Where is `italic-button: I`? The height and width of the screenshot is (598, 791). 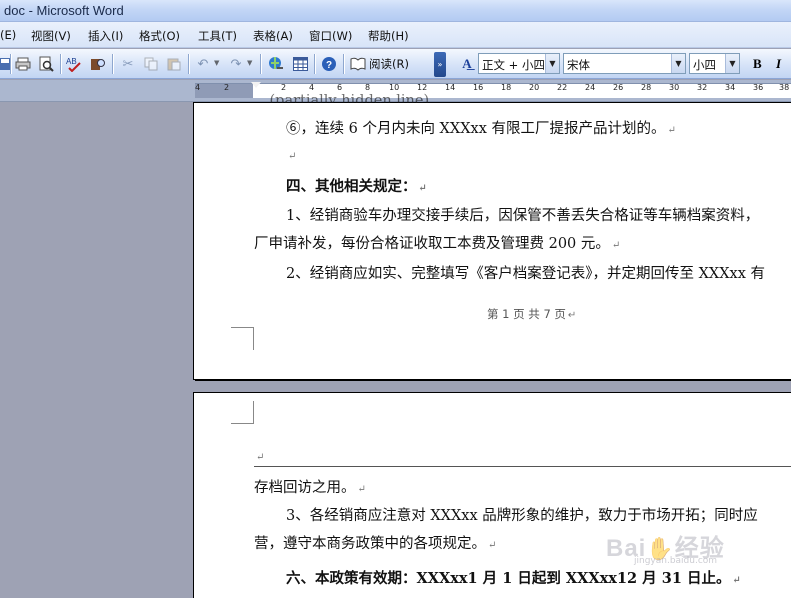
italic-button: I is located at coordinates (778, 64).